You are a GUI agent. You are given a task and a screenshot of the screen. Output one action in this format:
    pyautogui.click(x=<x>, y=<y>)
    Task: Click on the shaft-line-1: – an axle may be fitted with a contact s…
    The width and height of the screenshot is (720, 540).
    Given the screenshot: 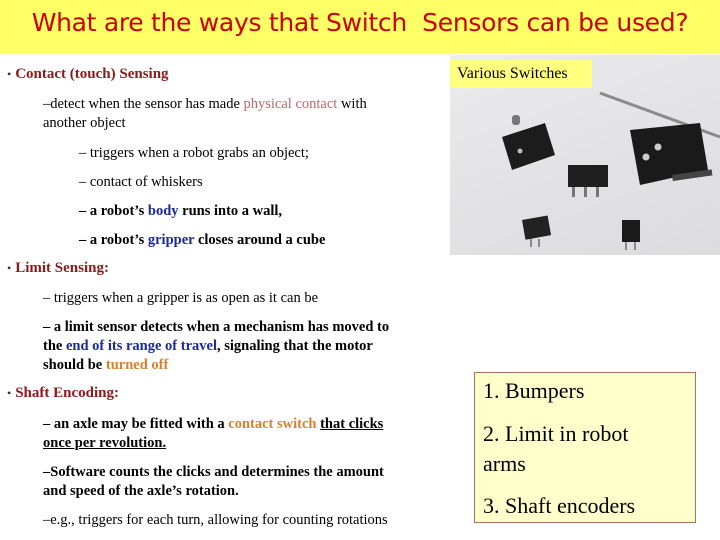 What is the action you would take?
    pyautogui.click(x=213, y=424)
    